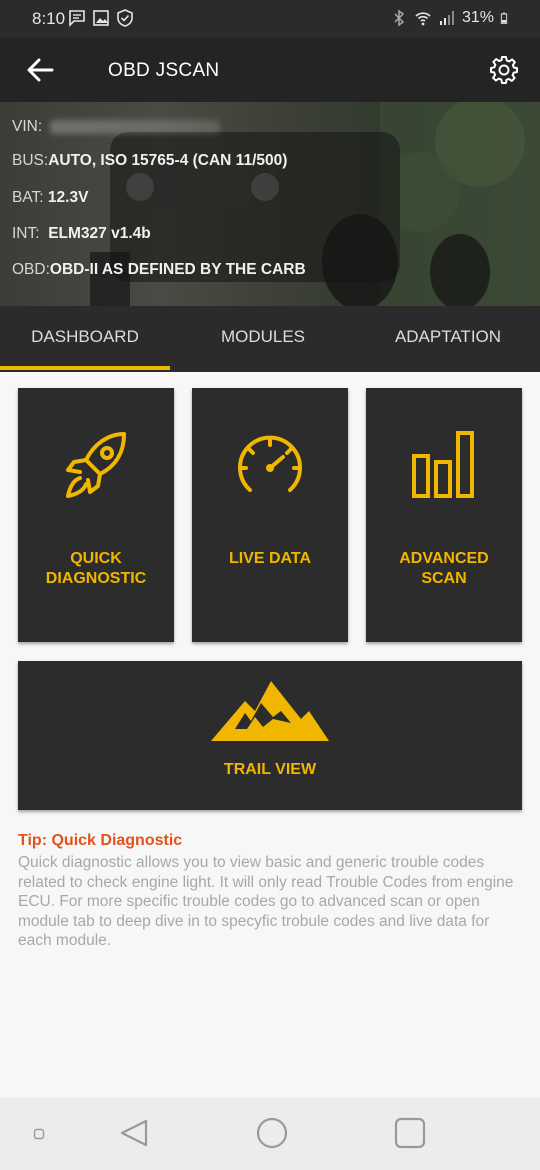 This screenshot has height=1170, width=540. I want to click on rocket-icon, so click(96, 465).